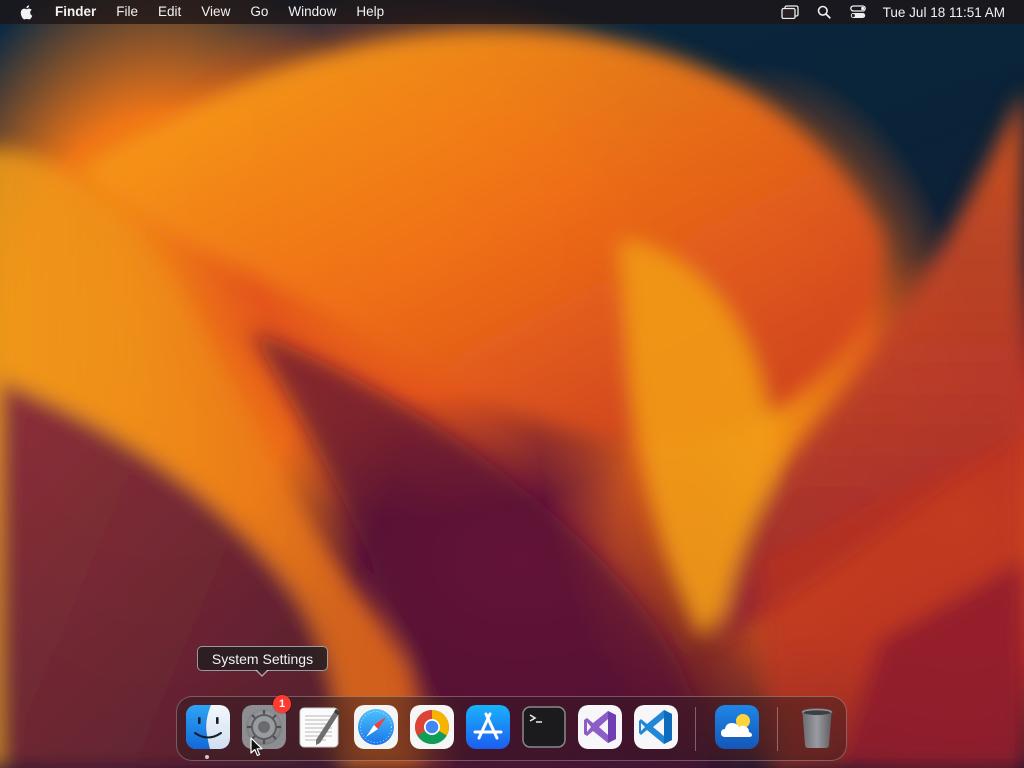  I want to click on dock-app-chrome, so click(432, 727).